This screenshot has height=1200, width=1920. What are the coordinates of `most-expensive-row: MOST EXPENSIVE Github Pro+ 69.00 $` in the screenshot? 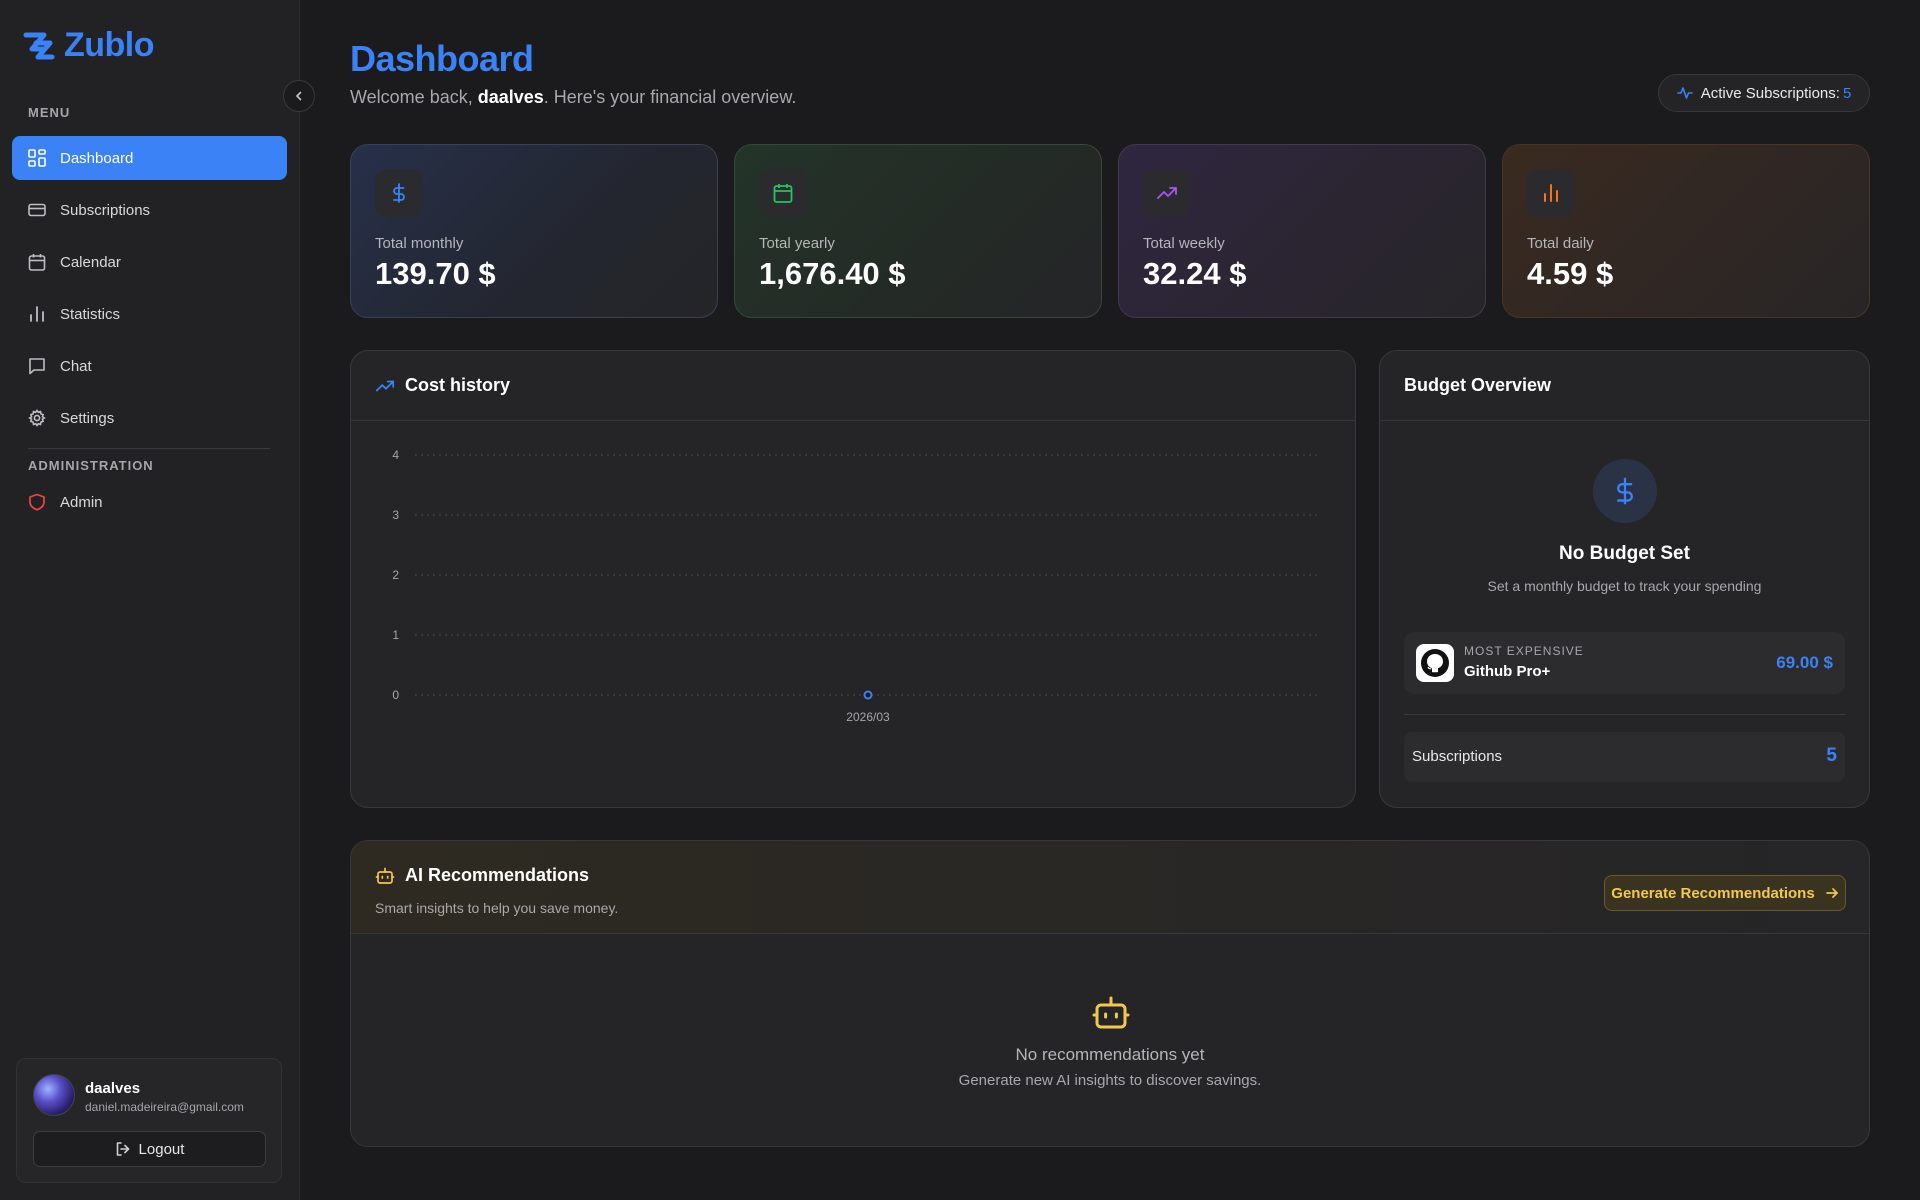 It's located at (1624, 663).